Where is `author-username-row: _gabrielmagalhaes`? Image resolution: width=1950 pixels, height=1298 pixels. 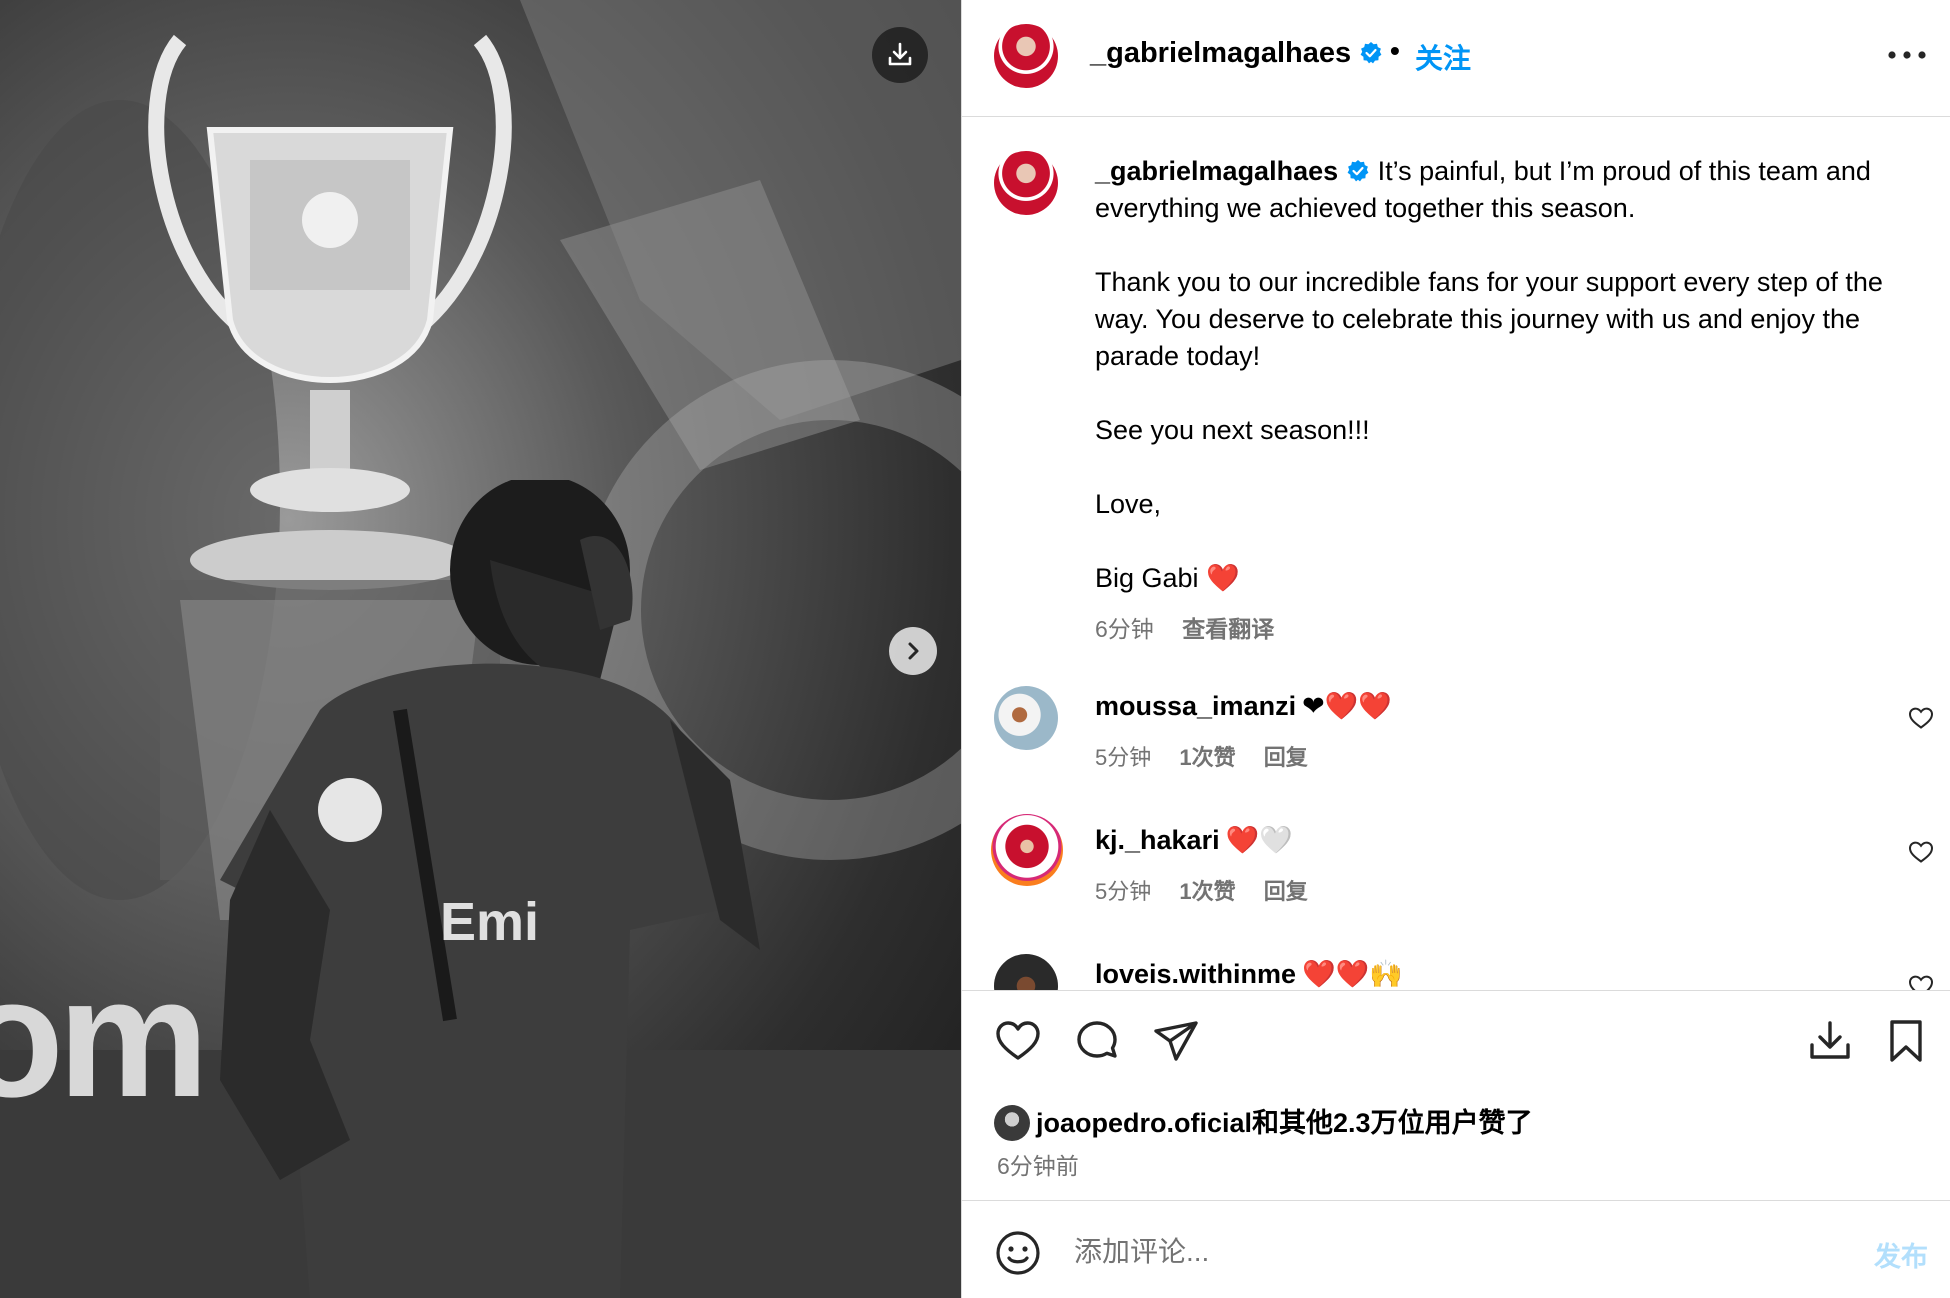 author-username-row: _gabrielmagalhaes is located at coordinates (1236, 53).